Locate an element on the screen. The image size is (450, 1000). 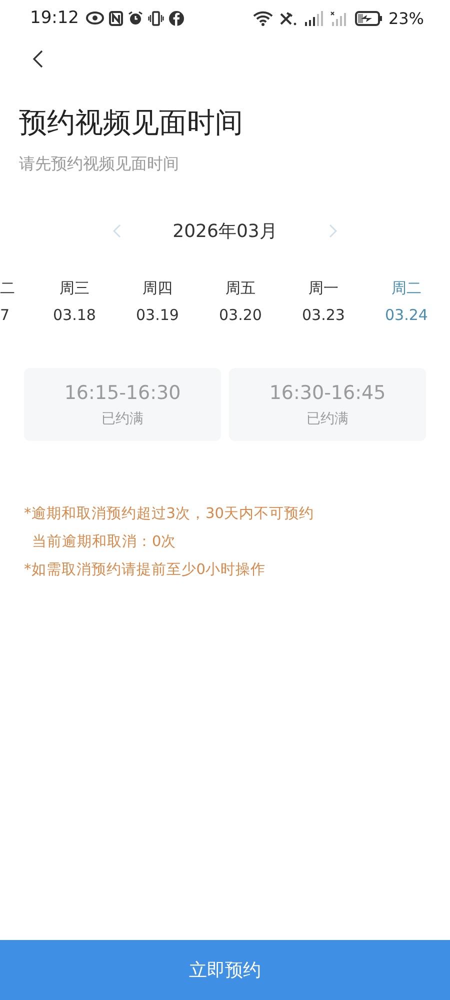
notice-text: *如需取消预约请提前至少0小时操作 is located at coordinates (145, 570).